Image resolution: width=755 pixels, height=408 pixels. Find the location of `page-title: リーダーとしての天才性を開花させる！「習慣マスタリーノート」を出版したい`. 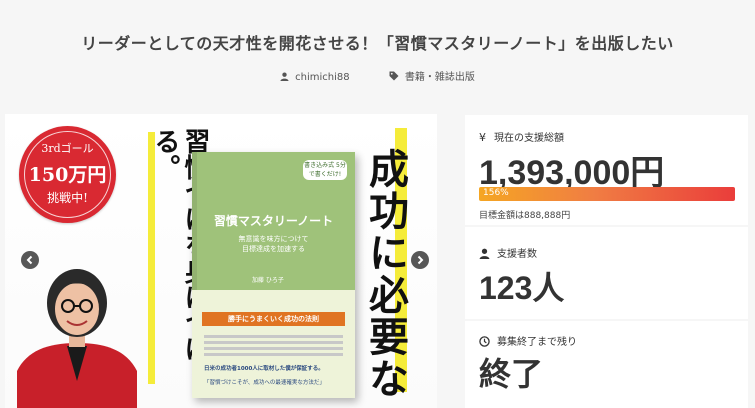

page-title: リーダーとしての天才性を開花させる！「習慣マスタリーノート」を出版したい is located at coordinates (377, 43).